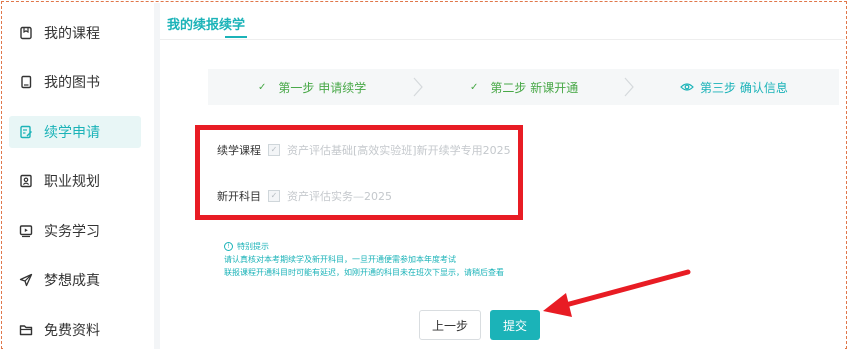 This screenshot has height=352, width=850. Describe the element at coordinates (617, 293) in the screenshot. I see `annotation-arrow` at that location.